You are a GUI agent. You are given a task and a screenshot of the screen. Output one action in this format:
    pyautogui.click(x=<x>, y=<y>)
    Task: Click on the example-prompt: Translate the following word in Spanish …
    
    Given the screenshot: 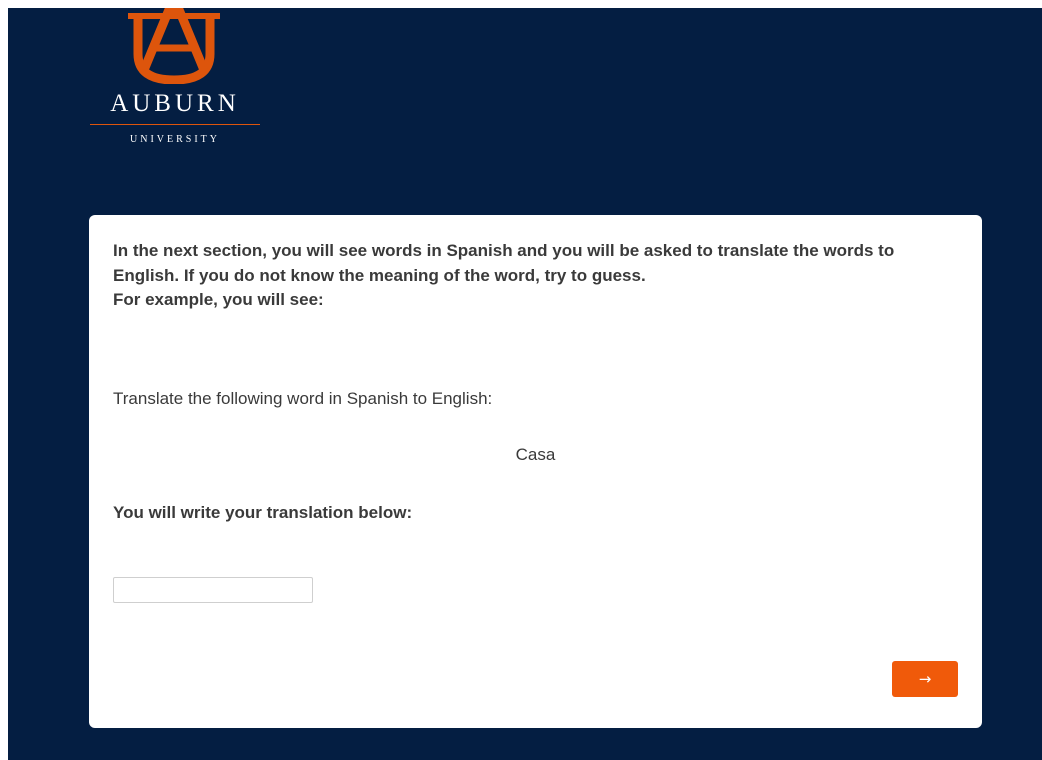 What is the action you would take?
    pyautogui.click(x=303, y=398)
    